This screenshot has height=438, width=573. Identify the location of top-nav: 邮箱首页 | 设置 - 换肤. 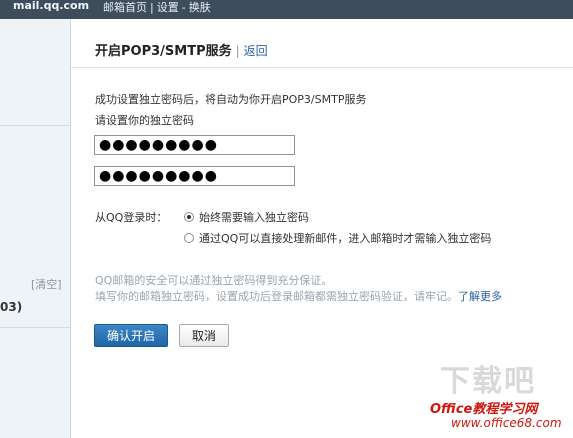
(157, 7).